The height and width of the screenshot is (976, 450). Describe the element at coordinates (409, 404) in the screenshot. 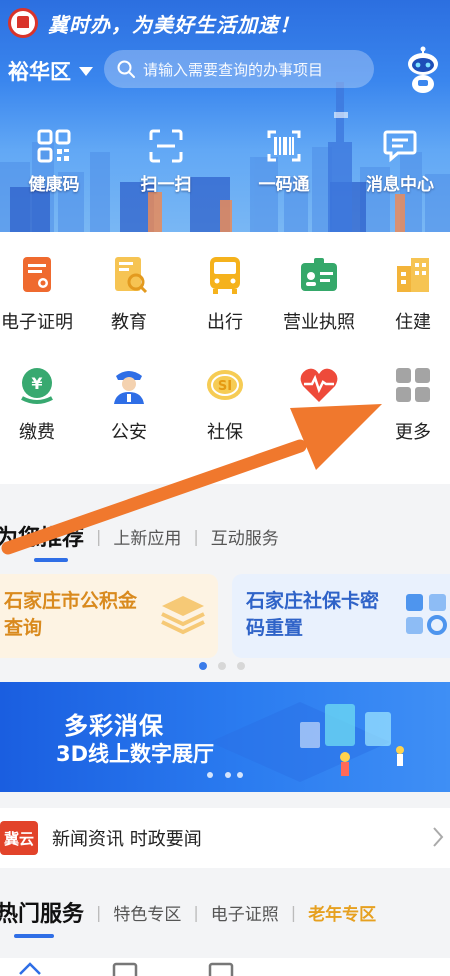

I see `service-more: 更多` at that location.